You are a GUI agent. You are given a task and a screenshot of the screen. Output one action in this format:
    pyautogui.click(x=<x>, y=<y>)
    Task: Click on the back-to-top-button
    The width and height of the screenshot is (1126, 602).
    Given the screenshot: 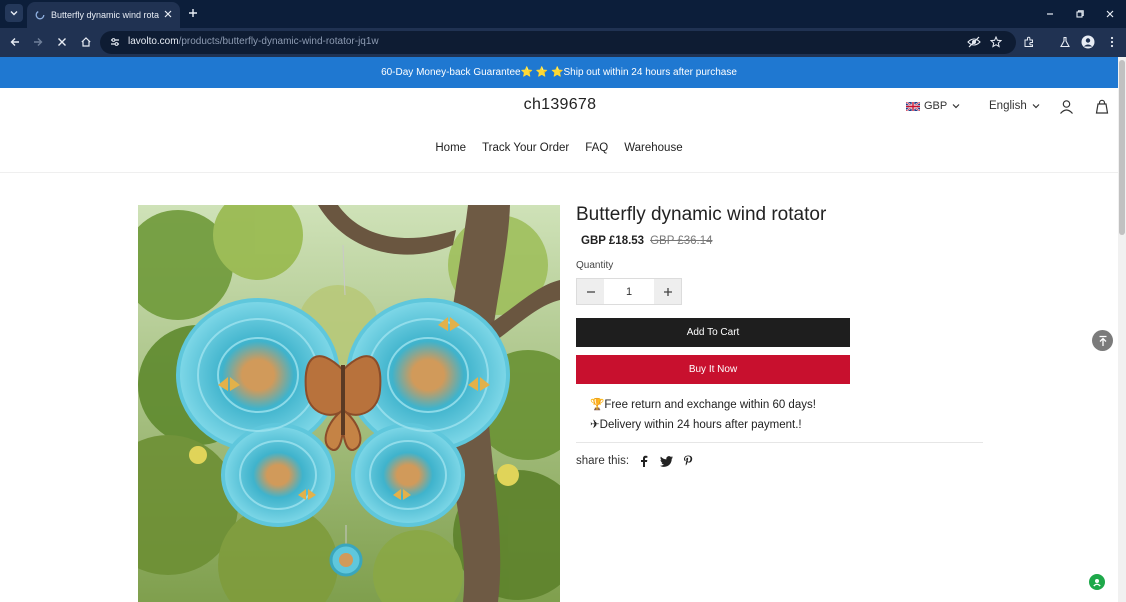 What is the action you would take?
    pyautogui.click(x=1102, y=340)
    